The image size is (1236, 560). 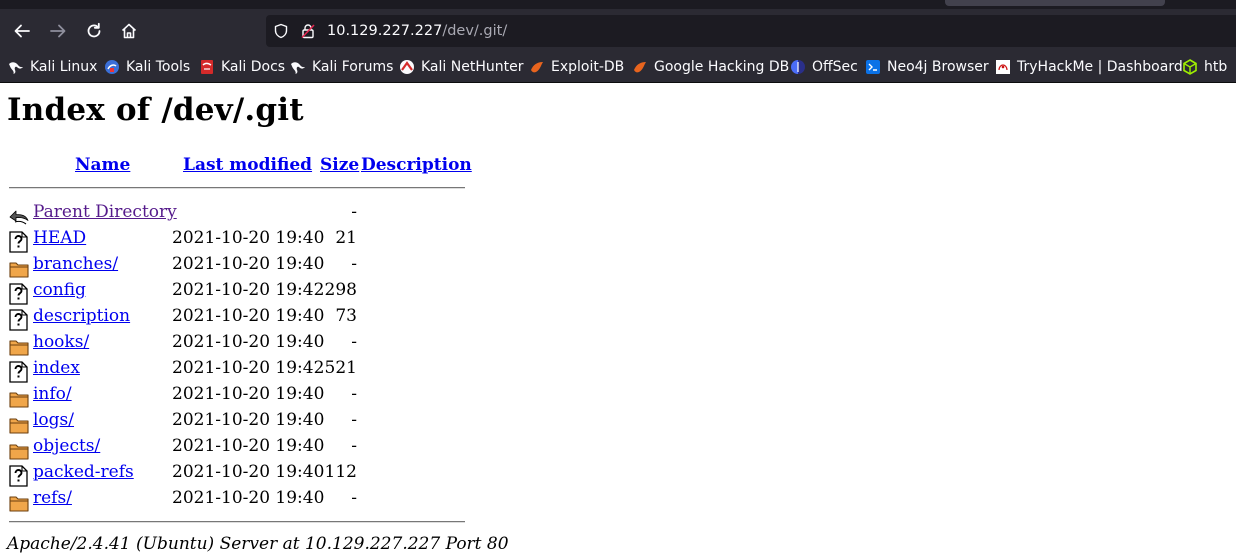 I want to click on table-row: packed-refs 2021-10-20 19:40 112, so click(x=250, y=475).